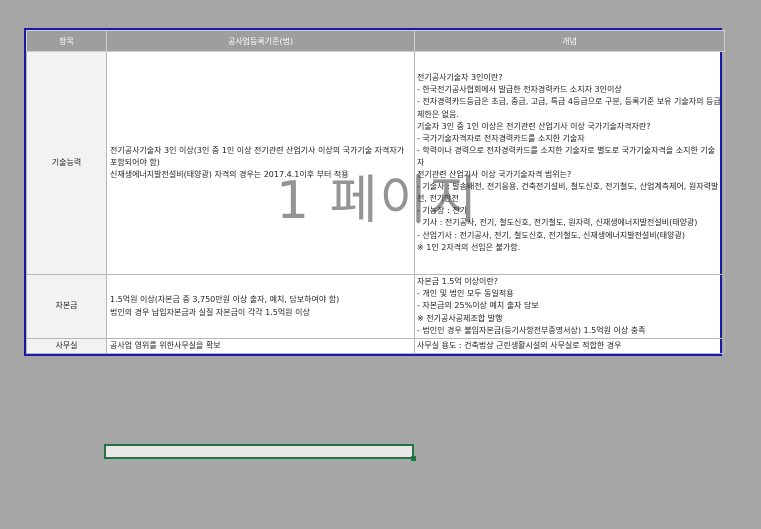 The height and width of the screenshot is (529, 761). I want to click on cell-criteria: 공사업 영위를 위한사무실을 확보, so click(260, 346).